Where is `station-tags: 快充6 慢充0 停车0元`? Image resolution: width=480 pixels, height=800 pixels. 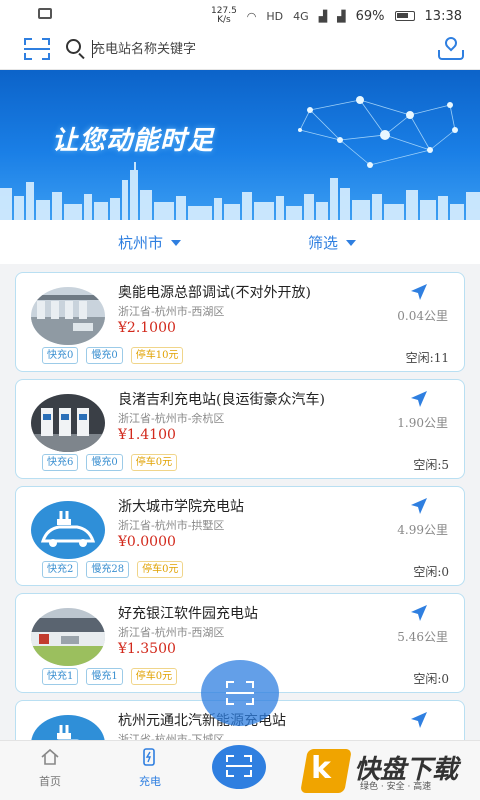 station-tags: 快充6 慢充0 停车0元 is located at coordinates (110, 462).